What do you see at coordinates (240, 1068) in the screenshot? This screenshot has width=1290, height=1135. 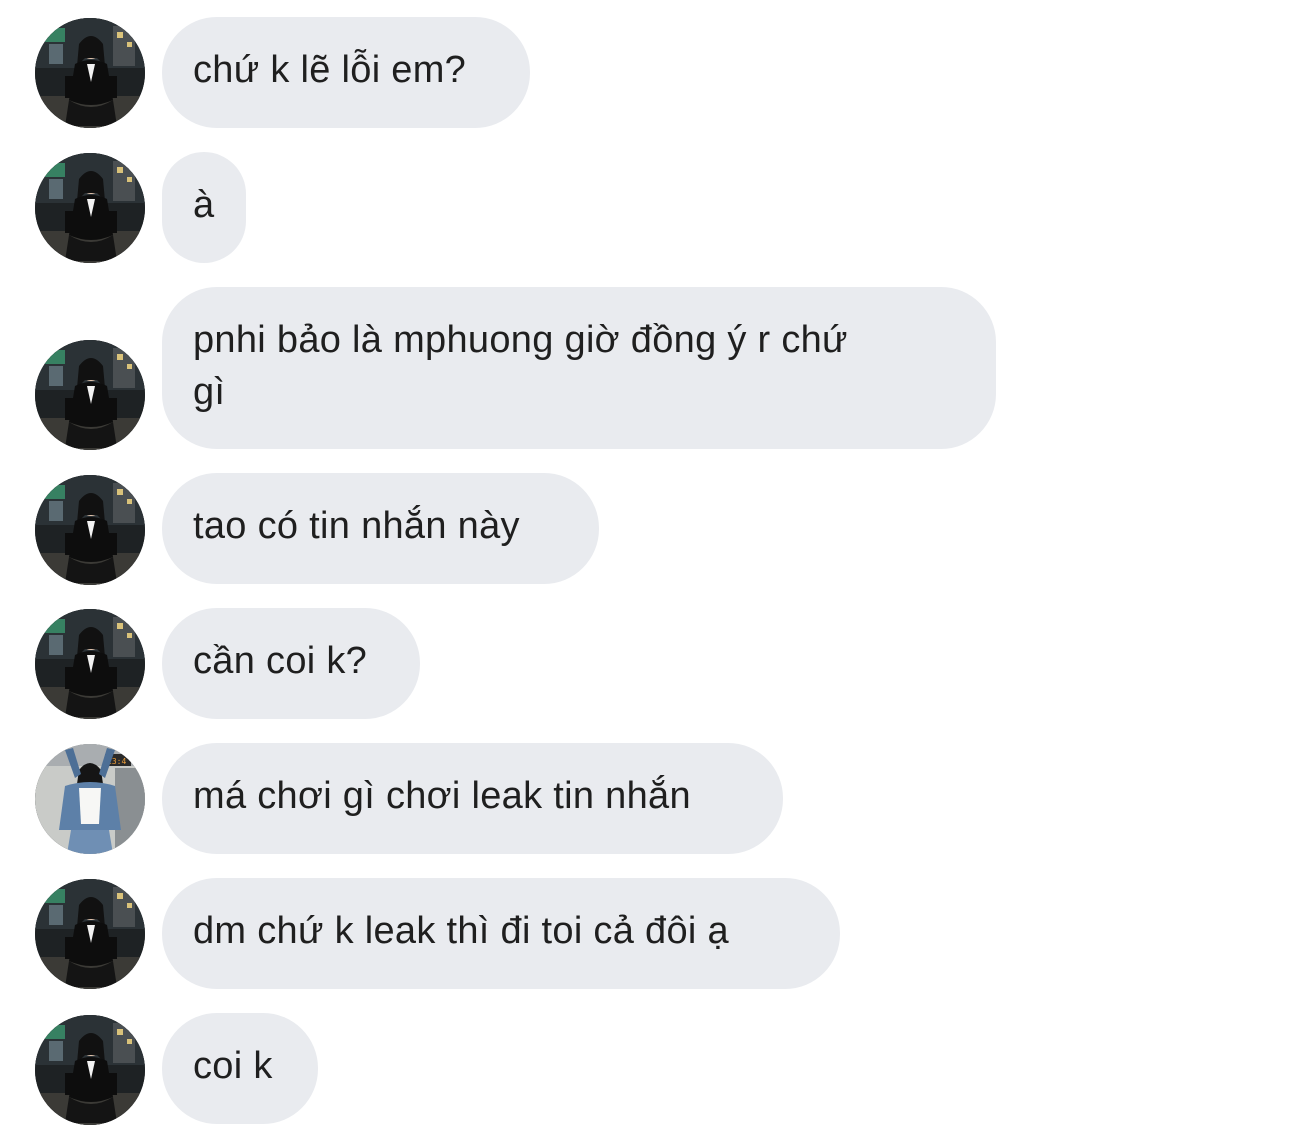 I see `message-bubble: coi k` at bounding box center [240, 1068].